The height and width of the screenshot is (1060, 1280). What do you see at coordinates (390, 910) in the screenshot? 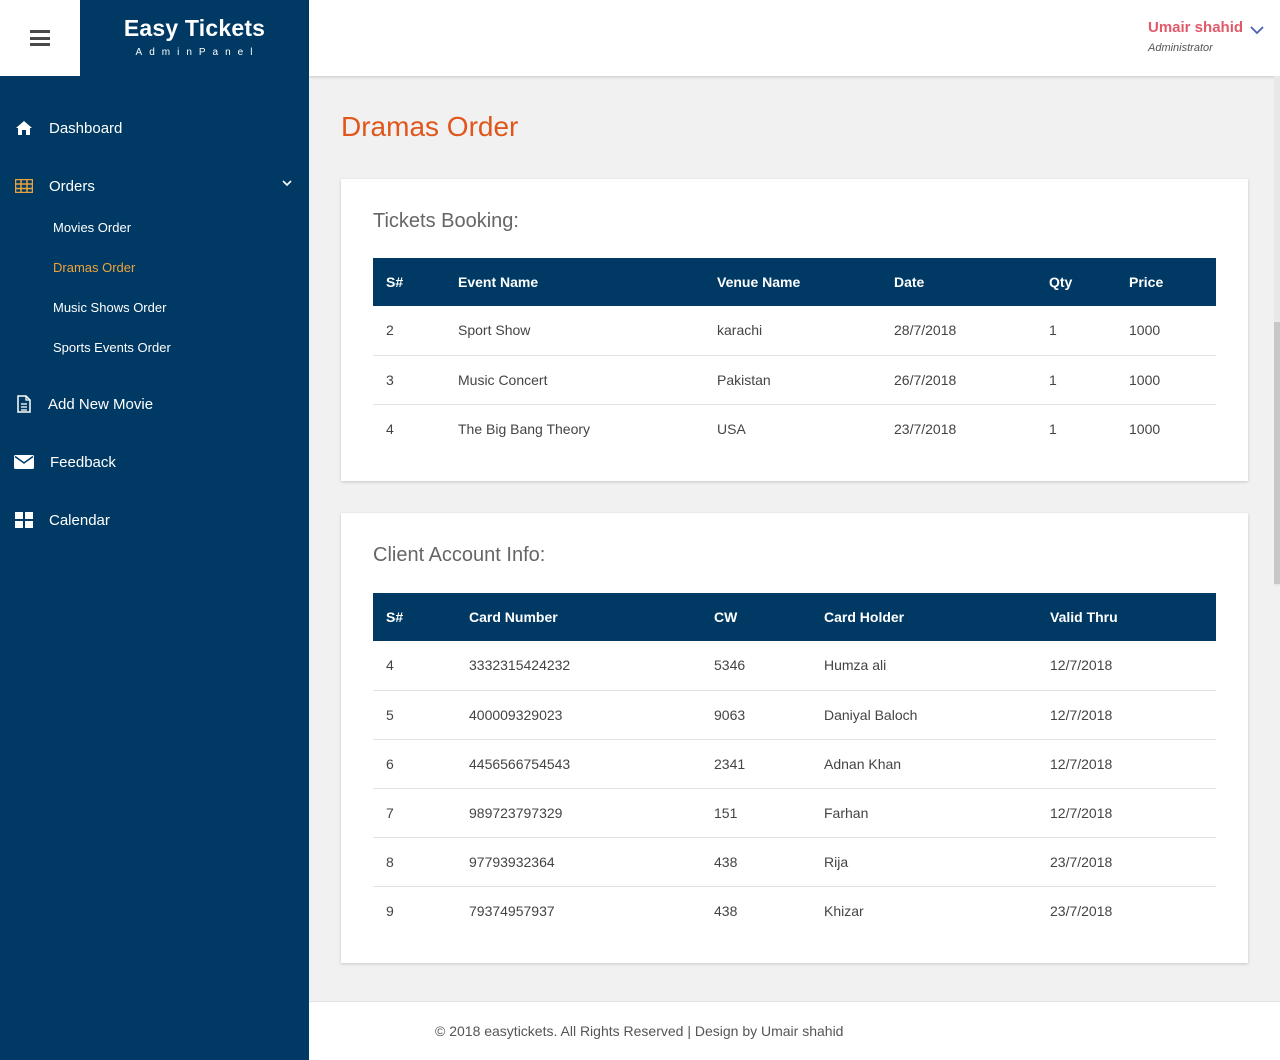
I see `table-cell: 9` at bounding box center [390, 910].